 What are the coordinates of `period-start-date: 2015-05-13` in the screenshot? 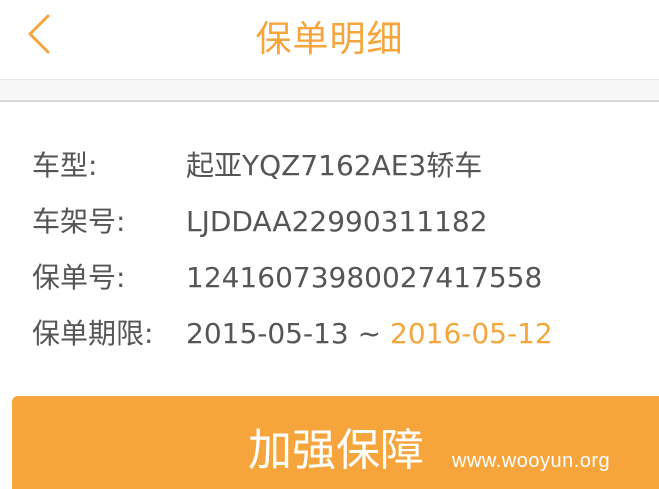 It's located at (267, 333).